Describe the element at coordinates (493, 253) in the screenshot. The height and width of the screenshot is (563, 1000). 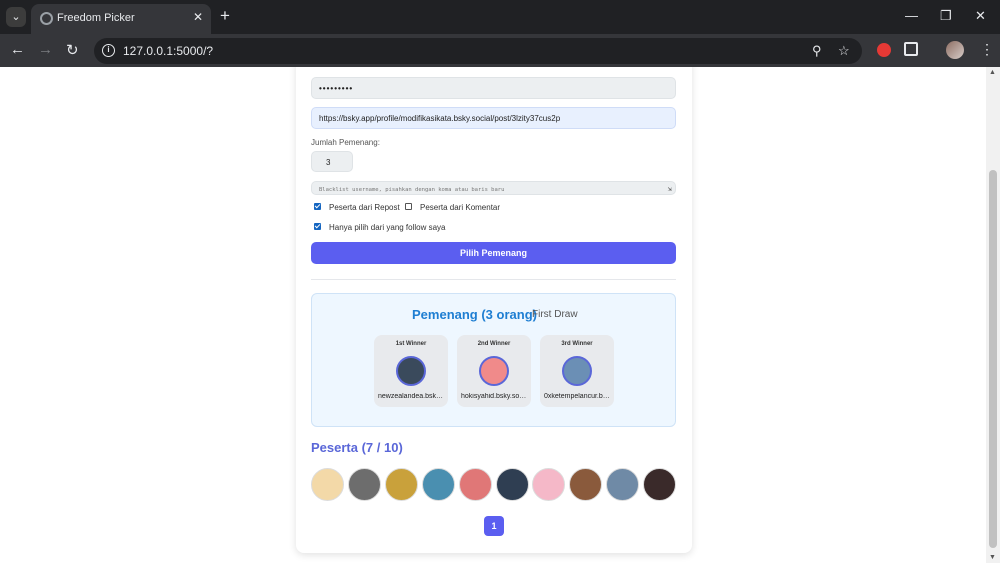
I see `pick-winner-button: Pilih Pemenang` at that location.